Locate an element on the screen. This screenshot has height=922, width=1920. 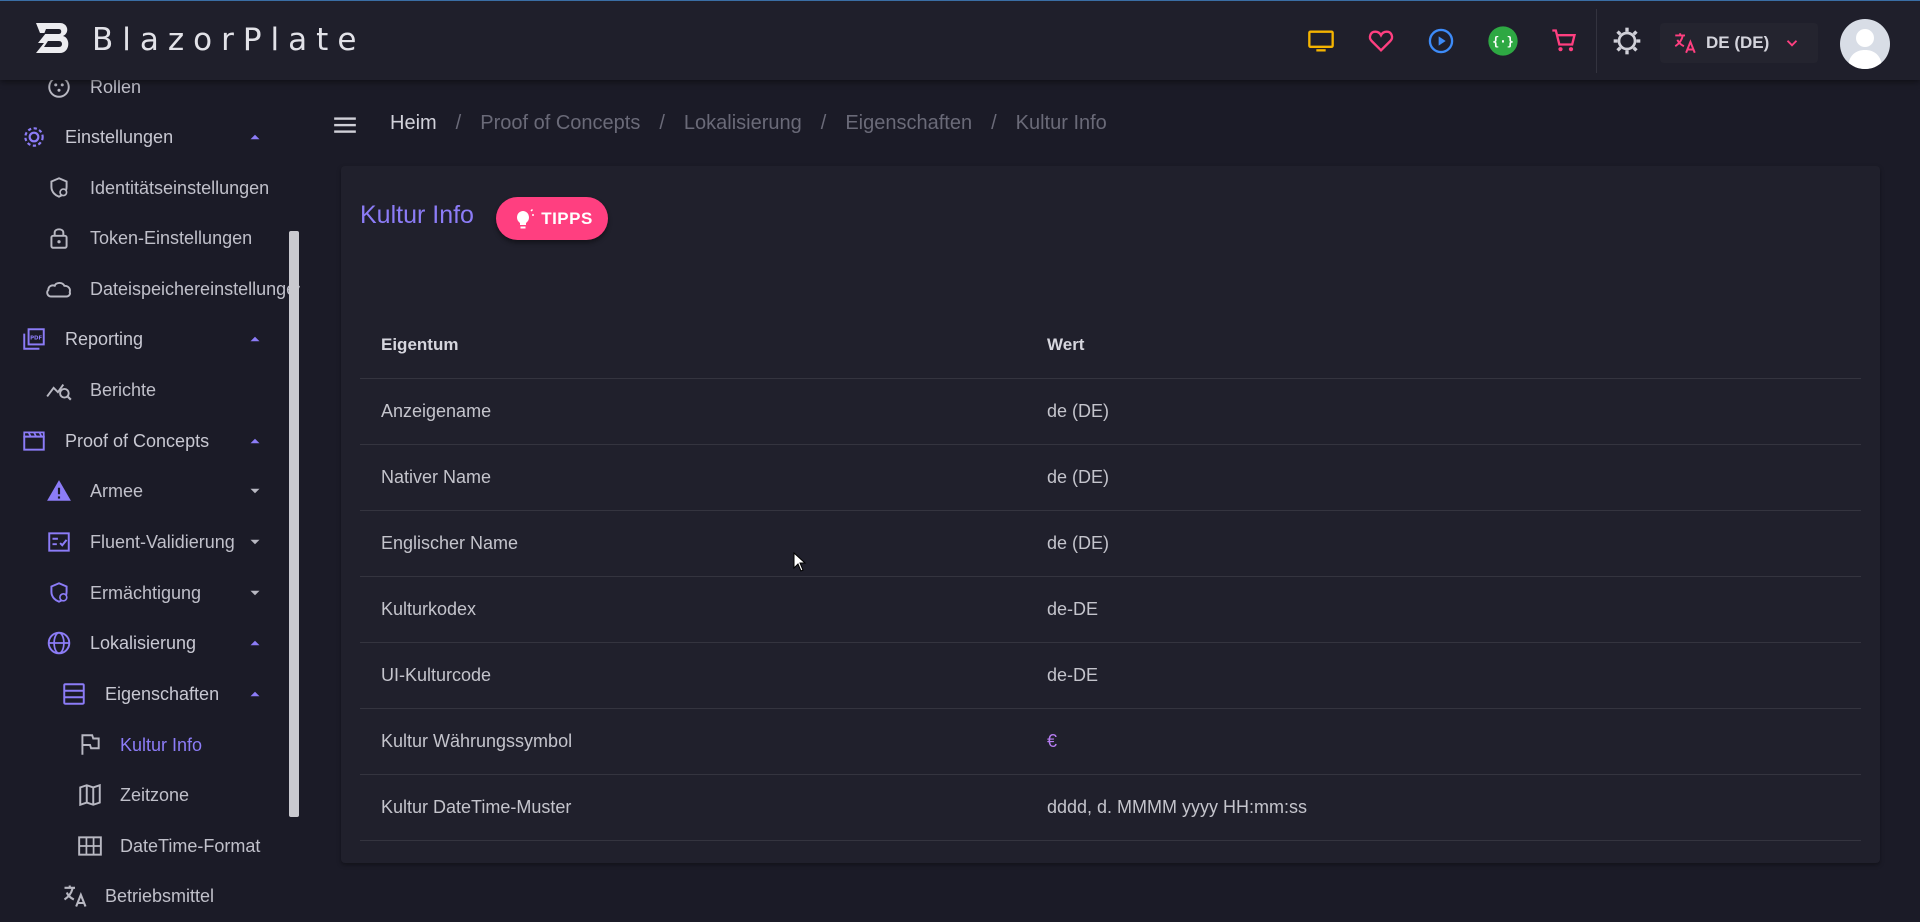
sidebar-item-label: Dateispeichereinstellungen is located at coordinates (195, 288).